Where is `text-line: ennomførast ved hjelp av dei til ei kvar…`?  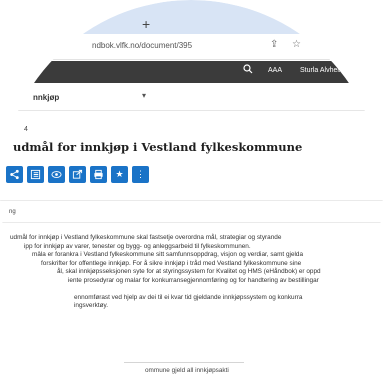 text-line: ennomførast ved hjelp av dei til ei kvar… is located at coordinates (188, 297).